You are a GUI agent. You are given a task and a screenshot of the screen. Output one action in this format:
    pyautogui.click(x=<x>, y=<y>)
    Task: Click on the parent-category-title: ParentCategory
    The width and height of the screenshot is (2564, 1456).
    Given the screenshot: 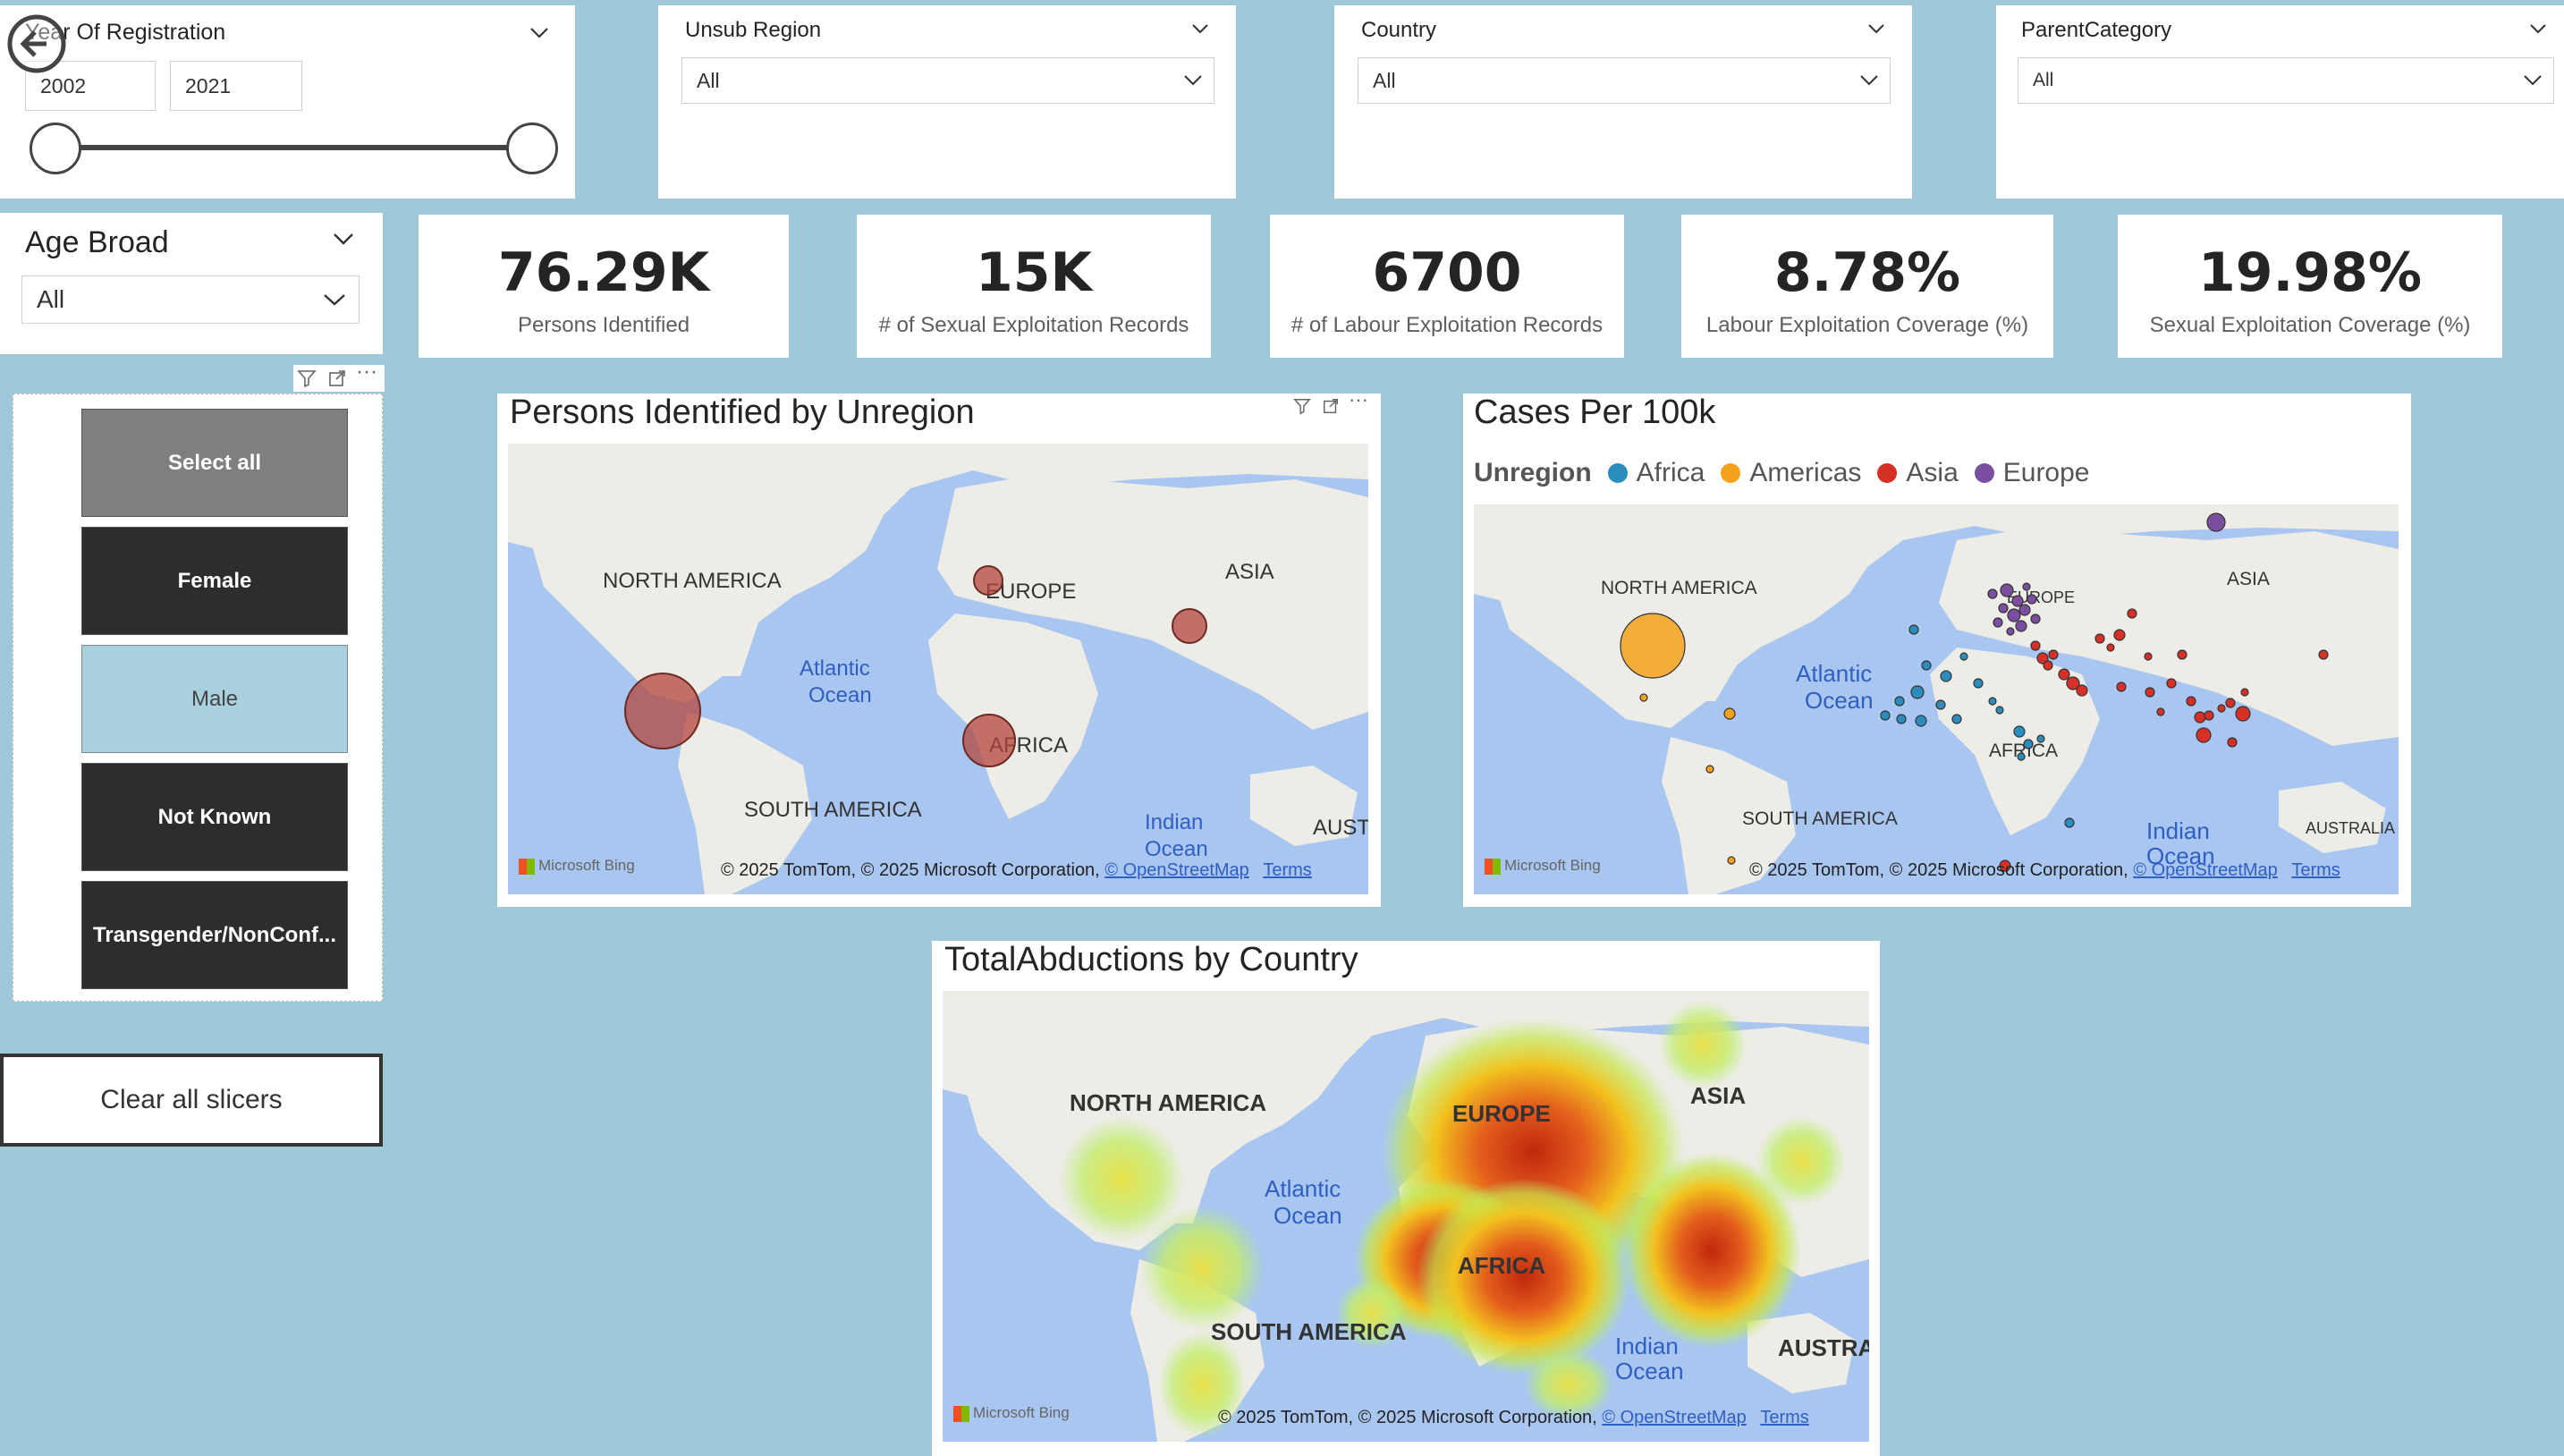 What is the action you would take?
    pyautogui.click(x=2096, y=30)
    